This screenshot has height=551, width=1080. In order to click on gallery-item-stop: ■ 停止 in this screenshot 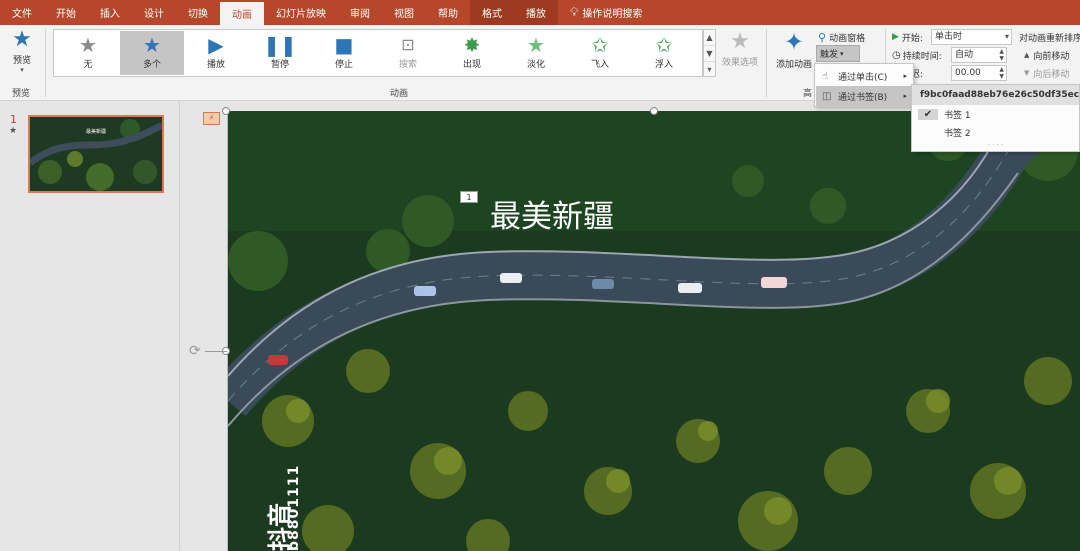, I will do `click(344, 53)`.